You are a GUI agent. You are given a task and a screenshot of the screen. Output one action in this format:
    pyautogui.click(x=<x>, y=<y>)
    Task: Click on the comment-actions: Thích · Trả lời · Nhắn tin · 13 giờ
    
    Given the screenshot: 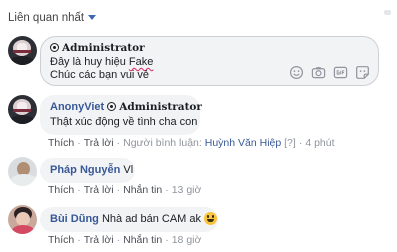 What is the action you would take?
    pyautogui.click(x=125, y=190)
    